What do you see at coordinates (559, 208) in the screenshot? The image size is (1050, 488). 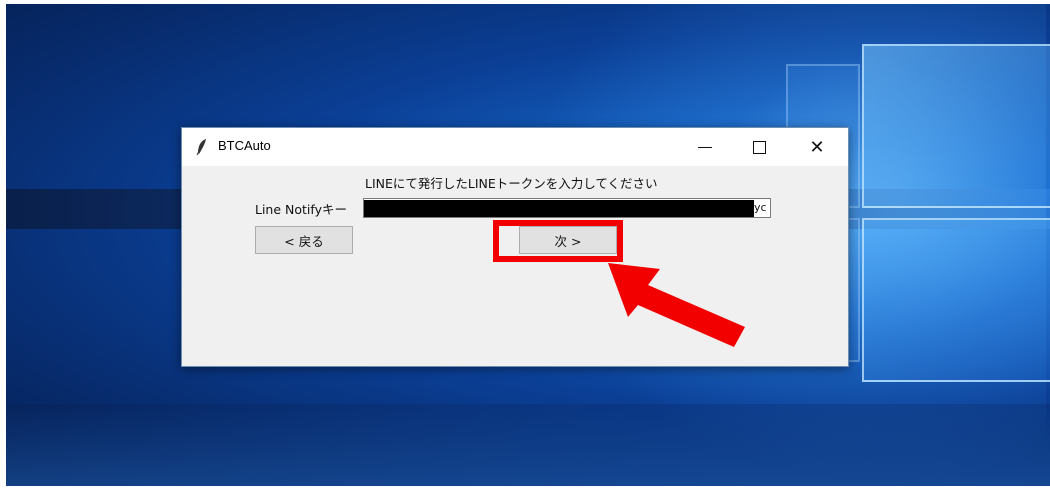 I see `redaction-bar` at bounding box center [559, 208].